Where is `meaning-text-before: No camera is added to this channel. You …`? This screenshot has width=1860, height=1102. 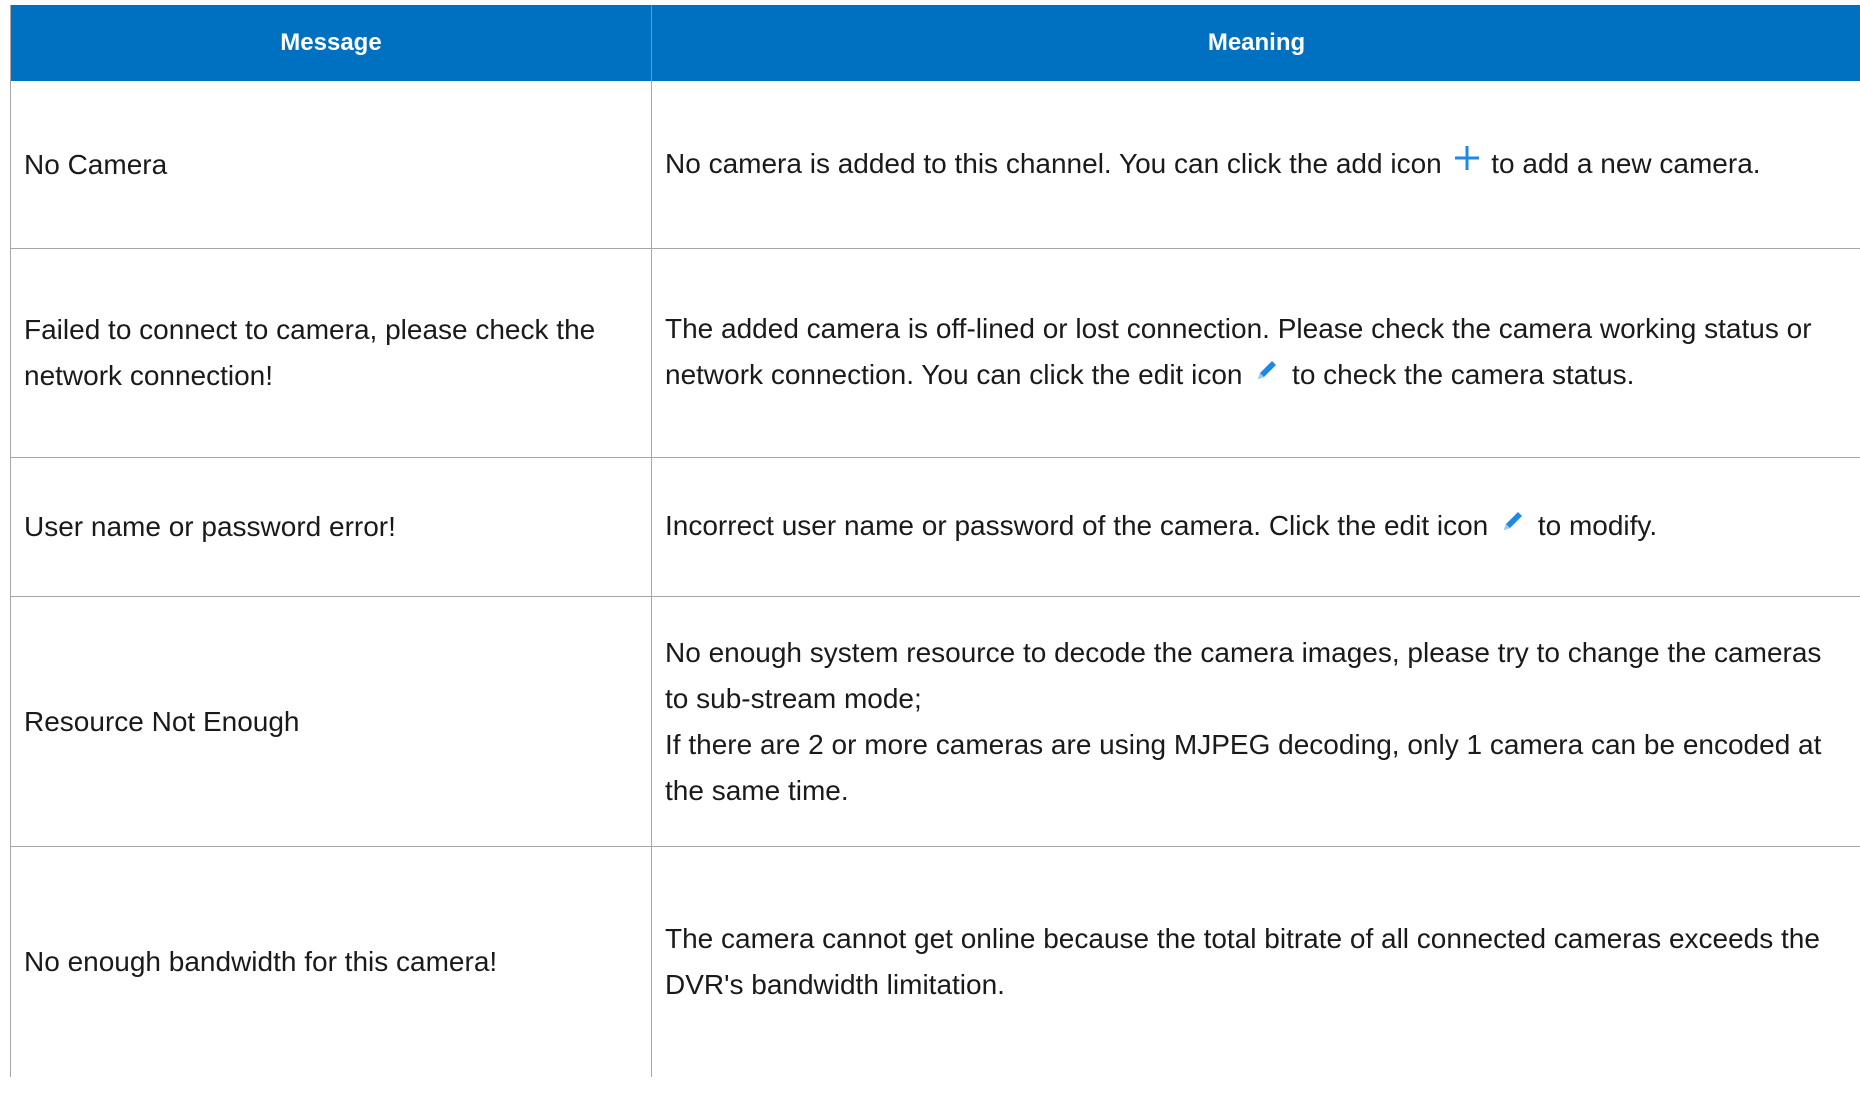 meaning-text-before: No camera is added to this channel. You … is located at coordinates (1053, 163).